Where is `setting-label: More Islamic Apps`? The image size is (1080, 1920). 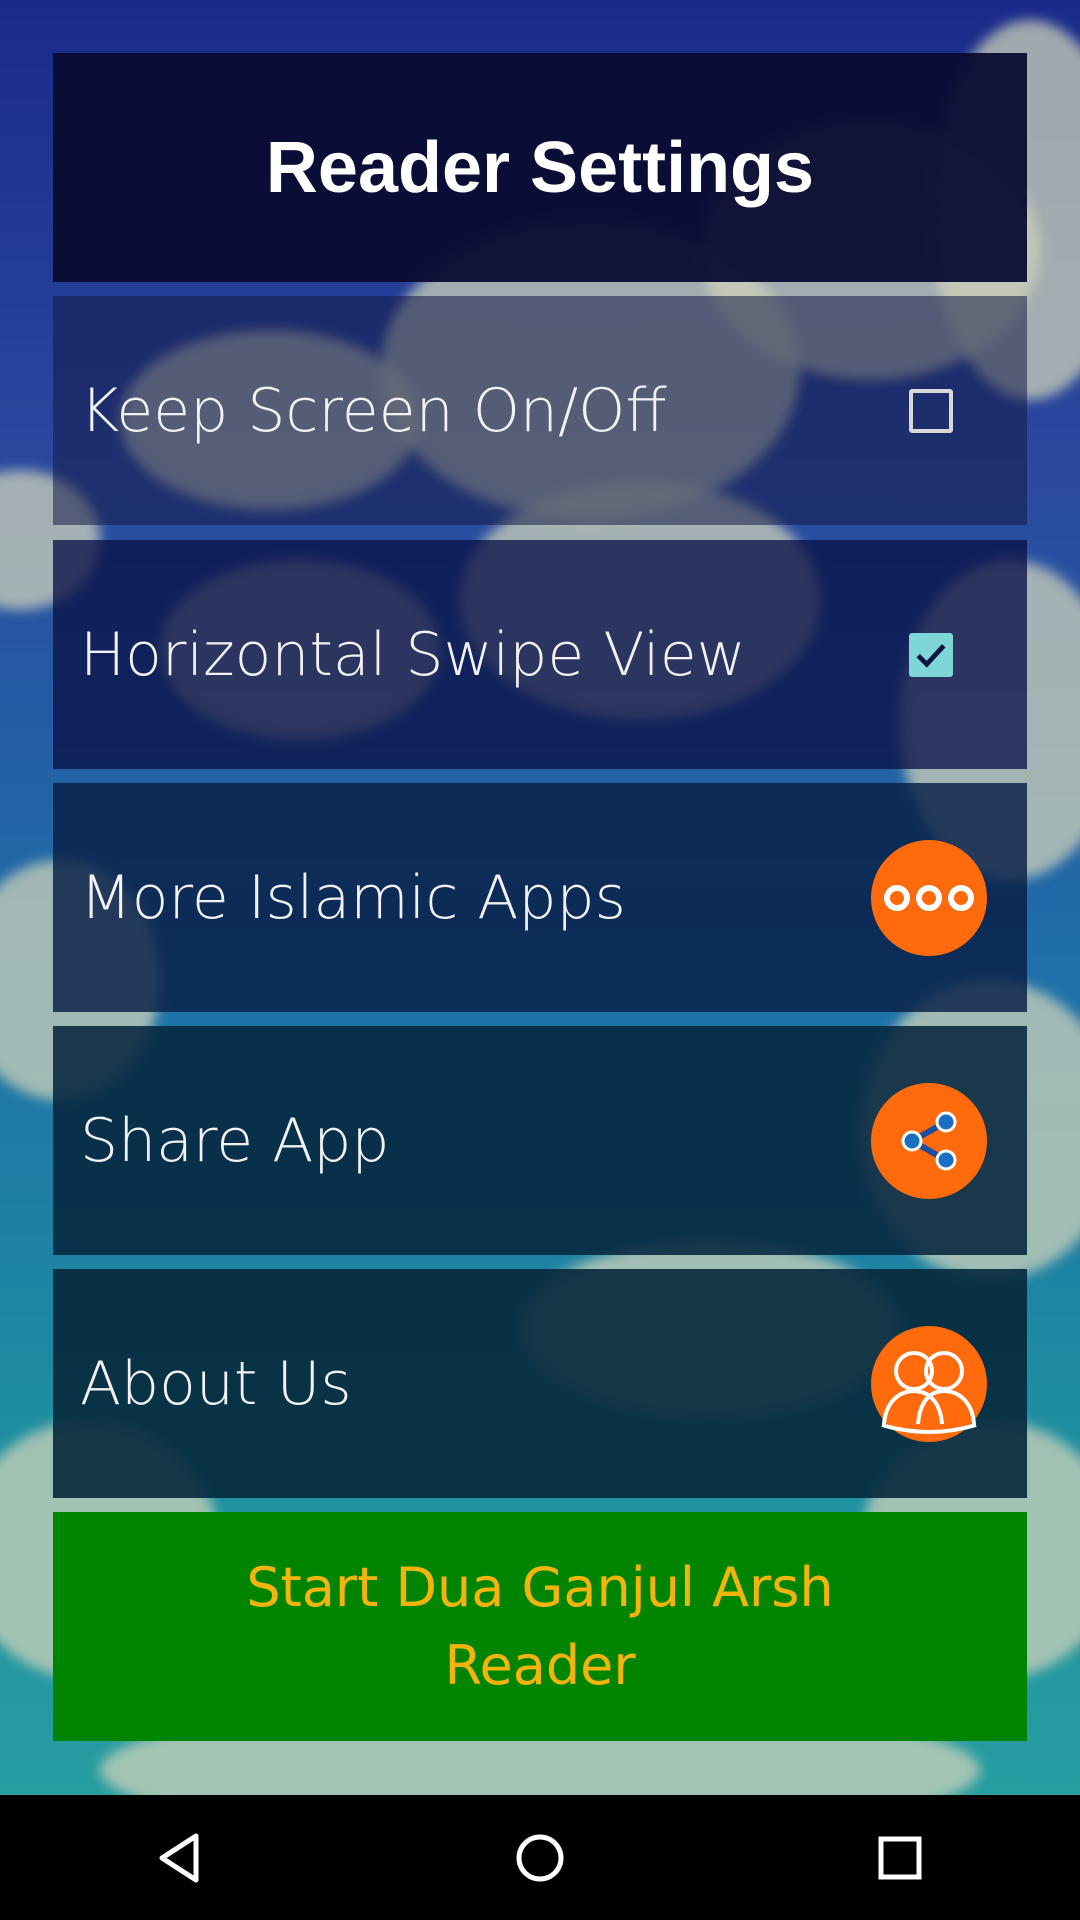
setting-label: More Islamic Apps is located at coordinates (353, 897).